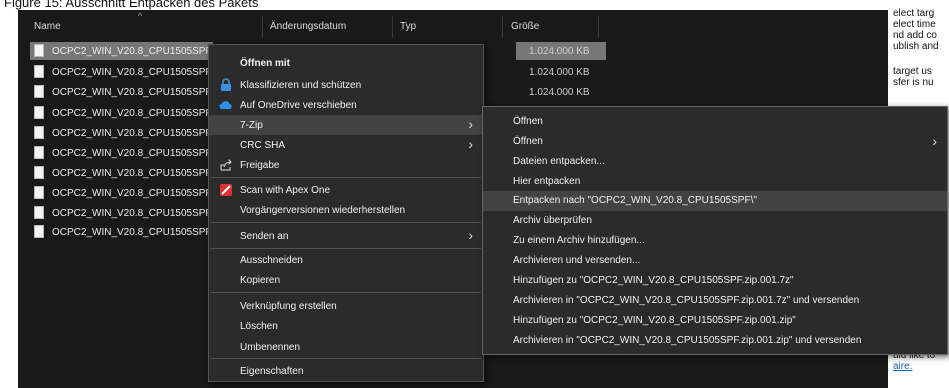  Describe the element at coordinates (715, 142) in the screenshot. I see `submenu-item-open-sub: Öffnen ›` at that location.